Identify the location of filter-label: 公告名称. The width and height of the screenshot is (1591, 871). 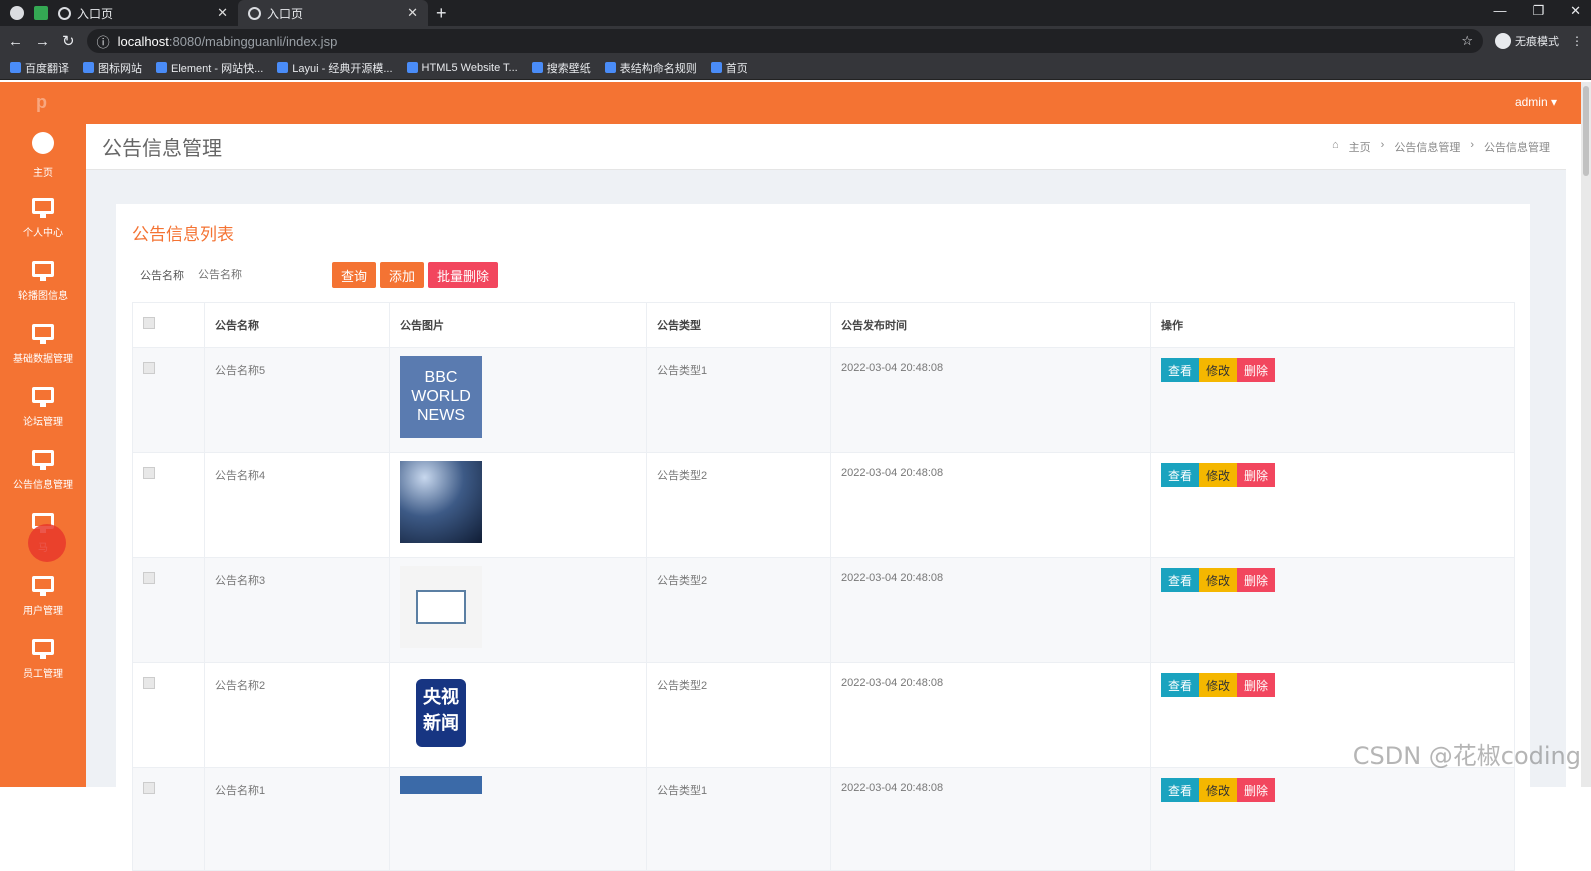
(162, 276).